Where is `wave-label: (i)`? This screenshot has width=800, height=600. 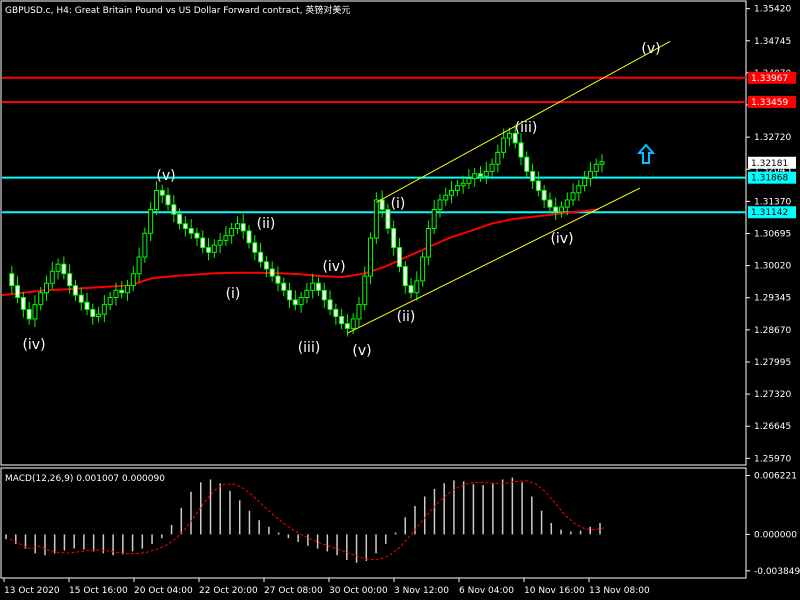 wave-label: (i) is located at coordinates (233, 294).